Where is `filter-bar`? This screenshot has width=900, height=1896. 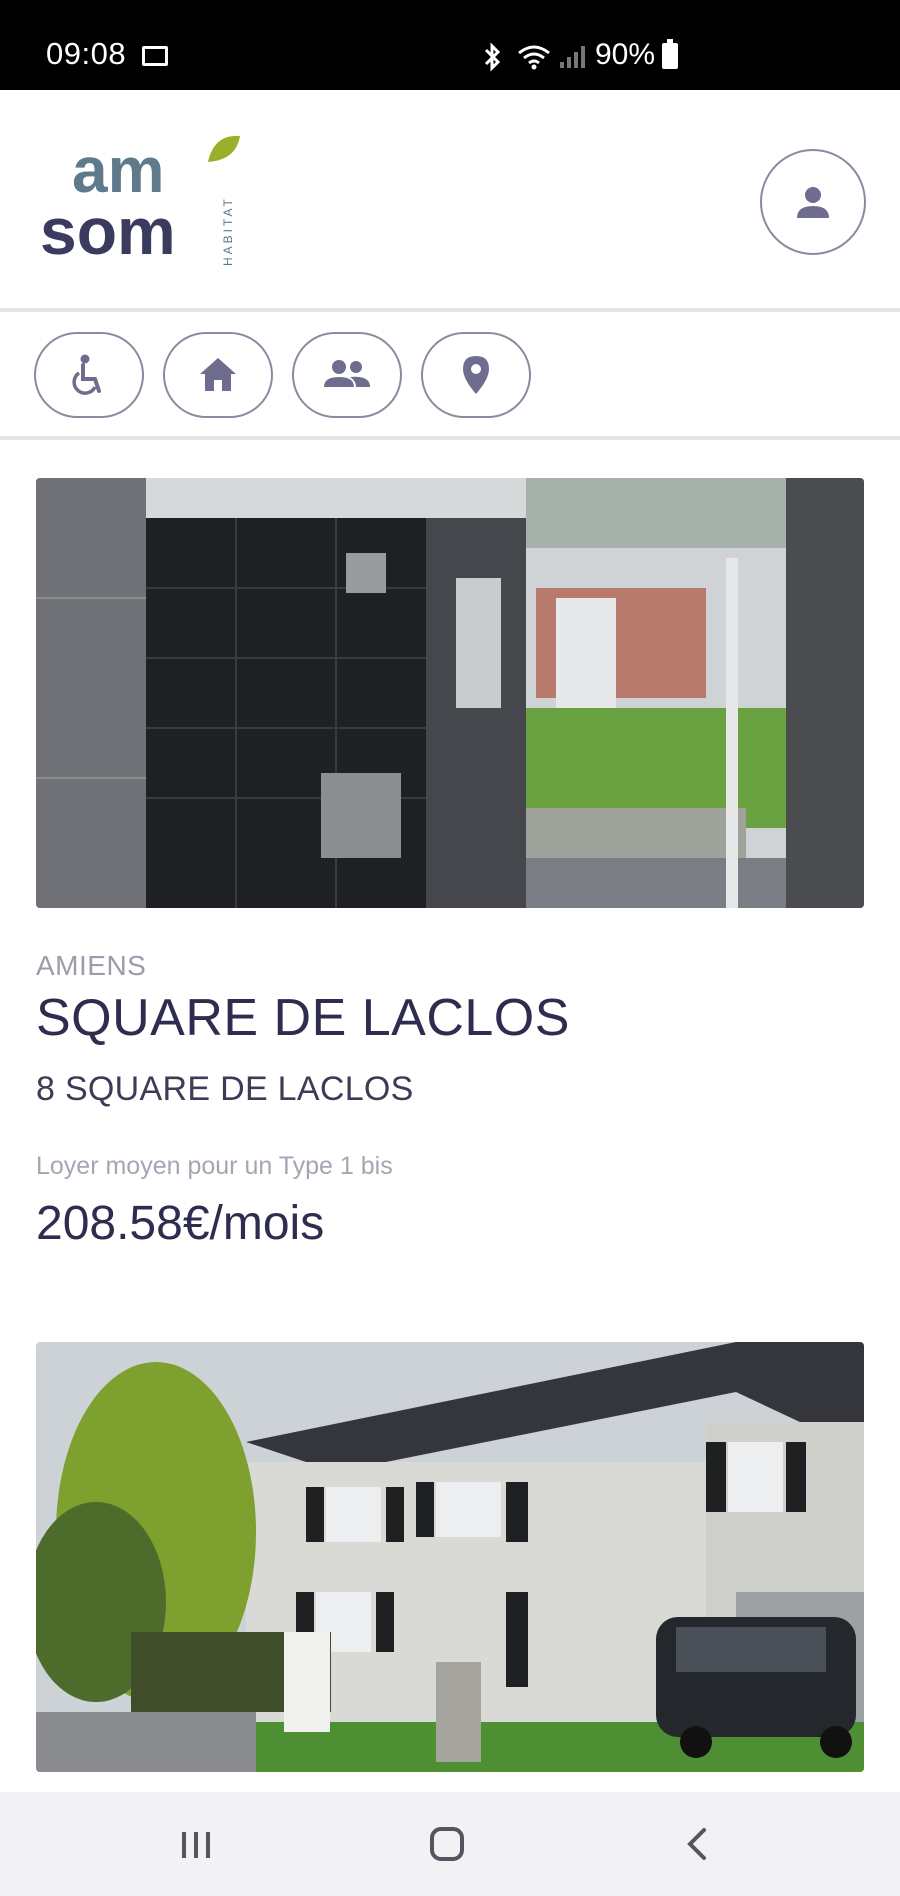 filter-bar is located at coordinates (450, 374).